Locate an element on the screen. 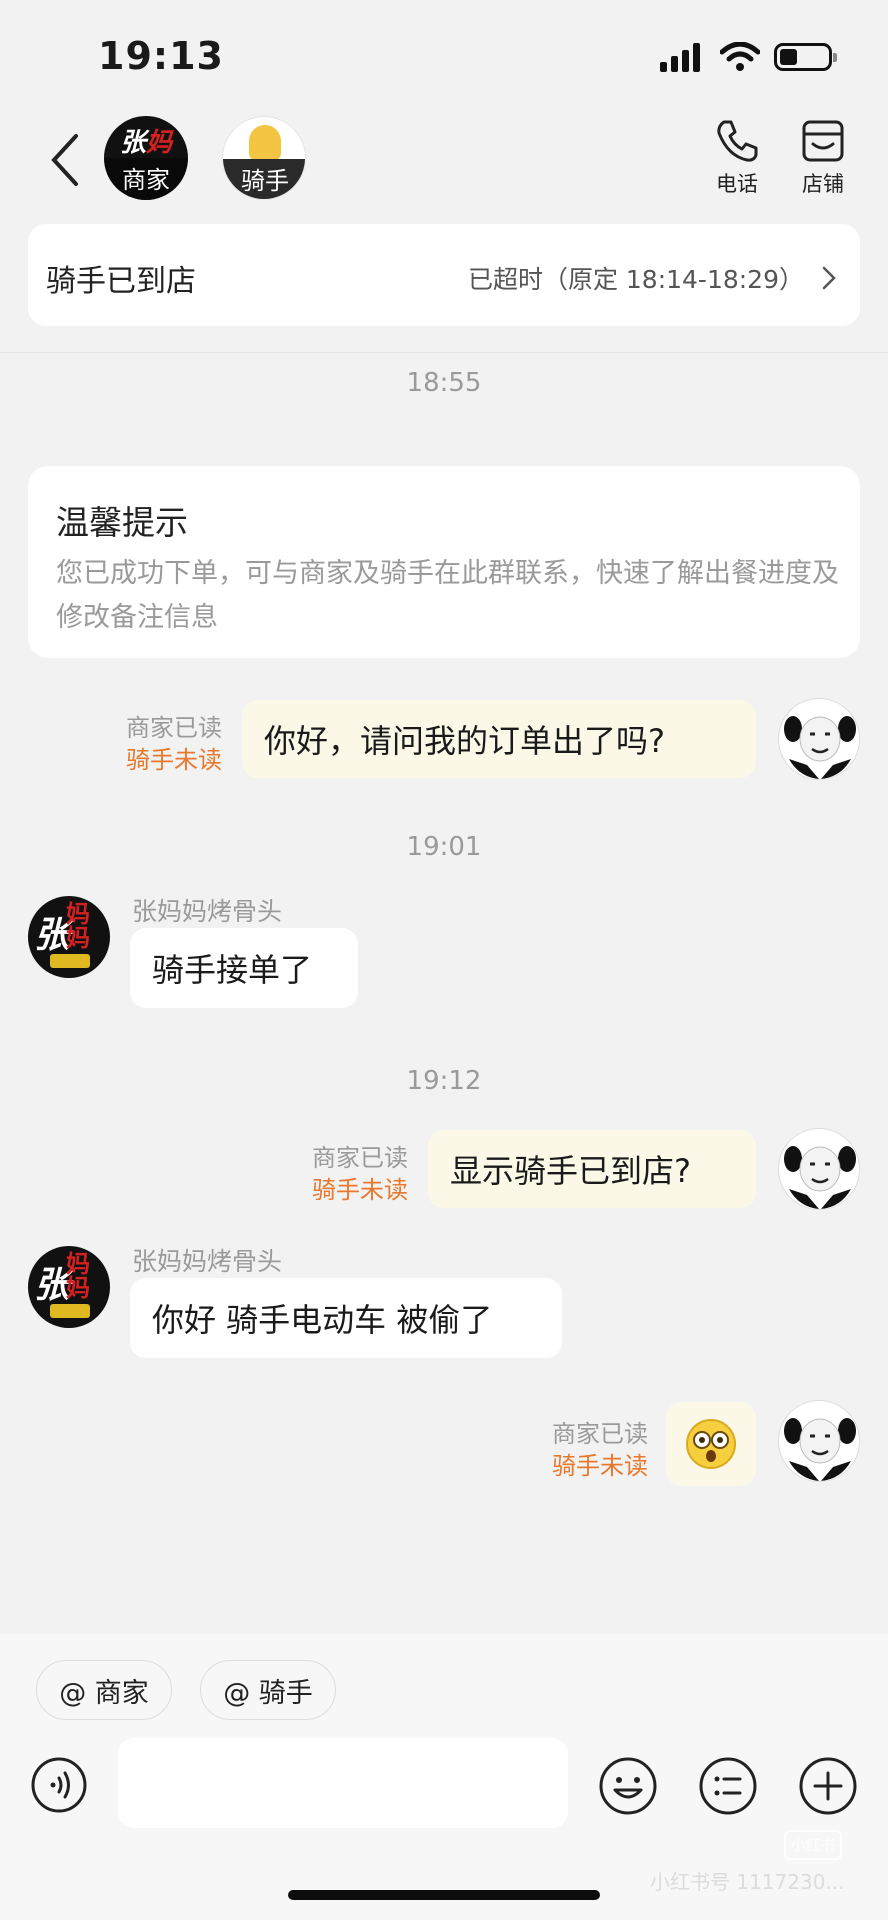 This screenshot has height=1920, width=888. voice-icon is located at coordinates (59, 1785).